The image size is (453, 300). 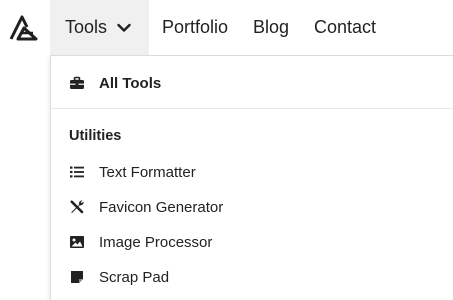 I want to click on list-icon, so click(x=77, y=172).